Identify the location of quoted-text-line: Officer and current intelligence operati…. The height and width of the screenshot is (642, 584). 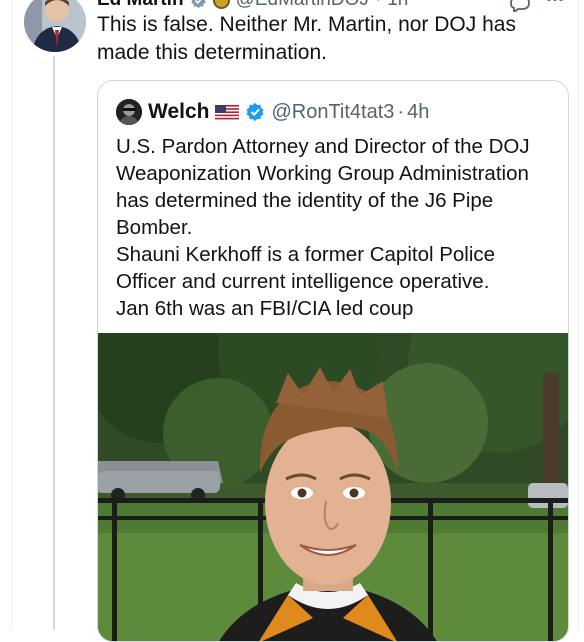
(303, 281).